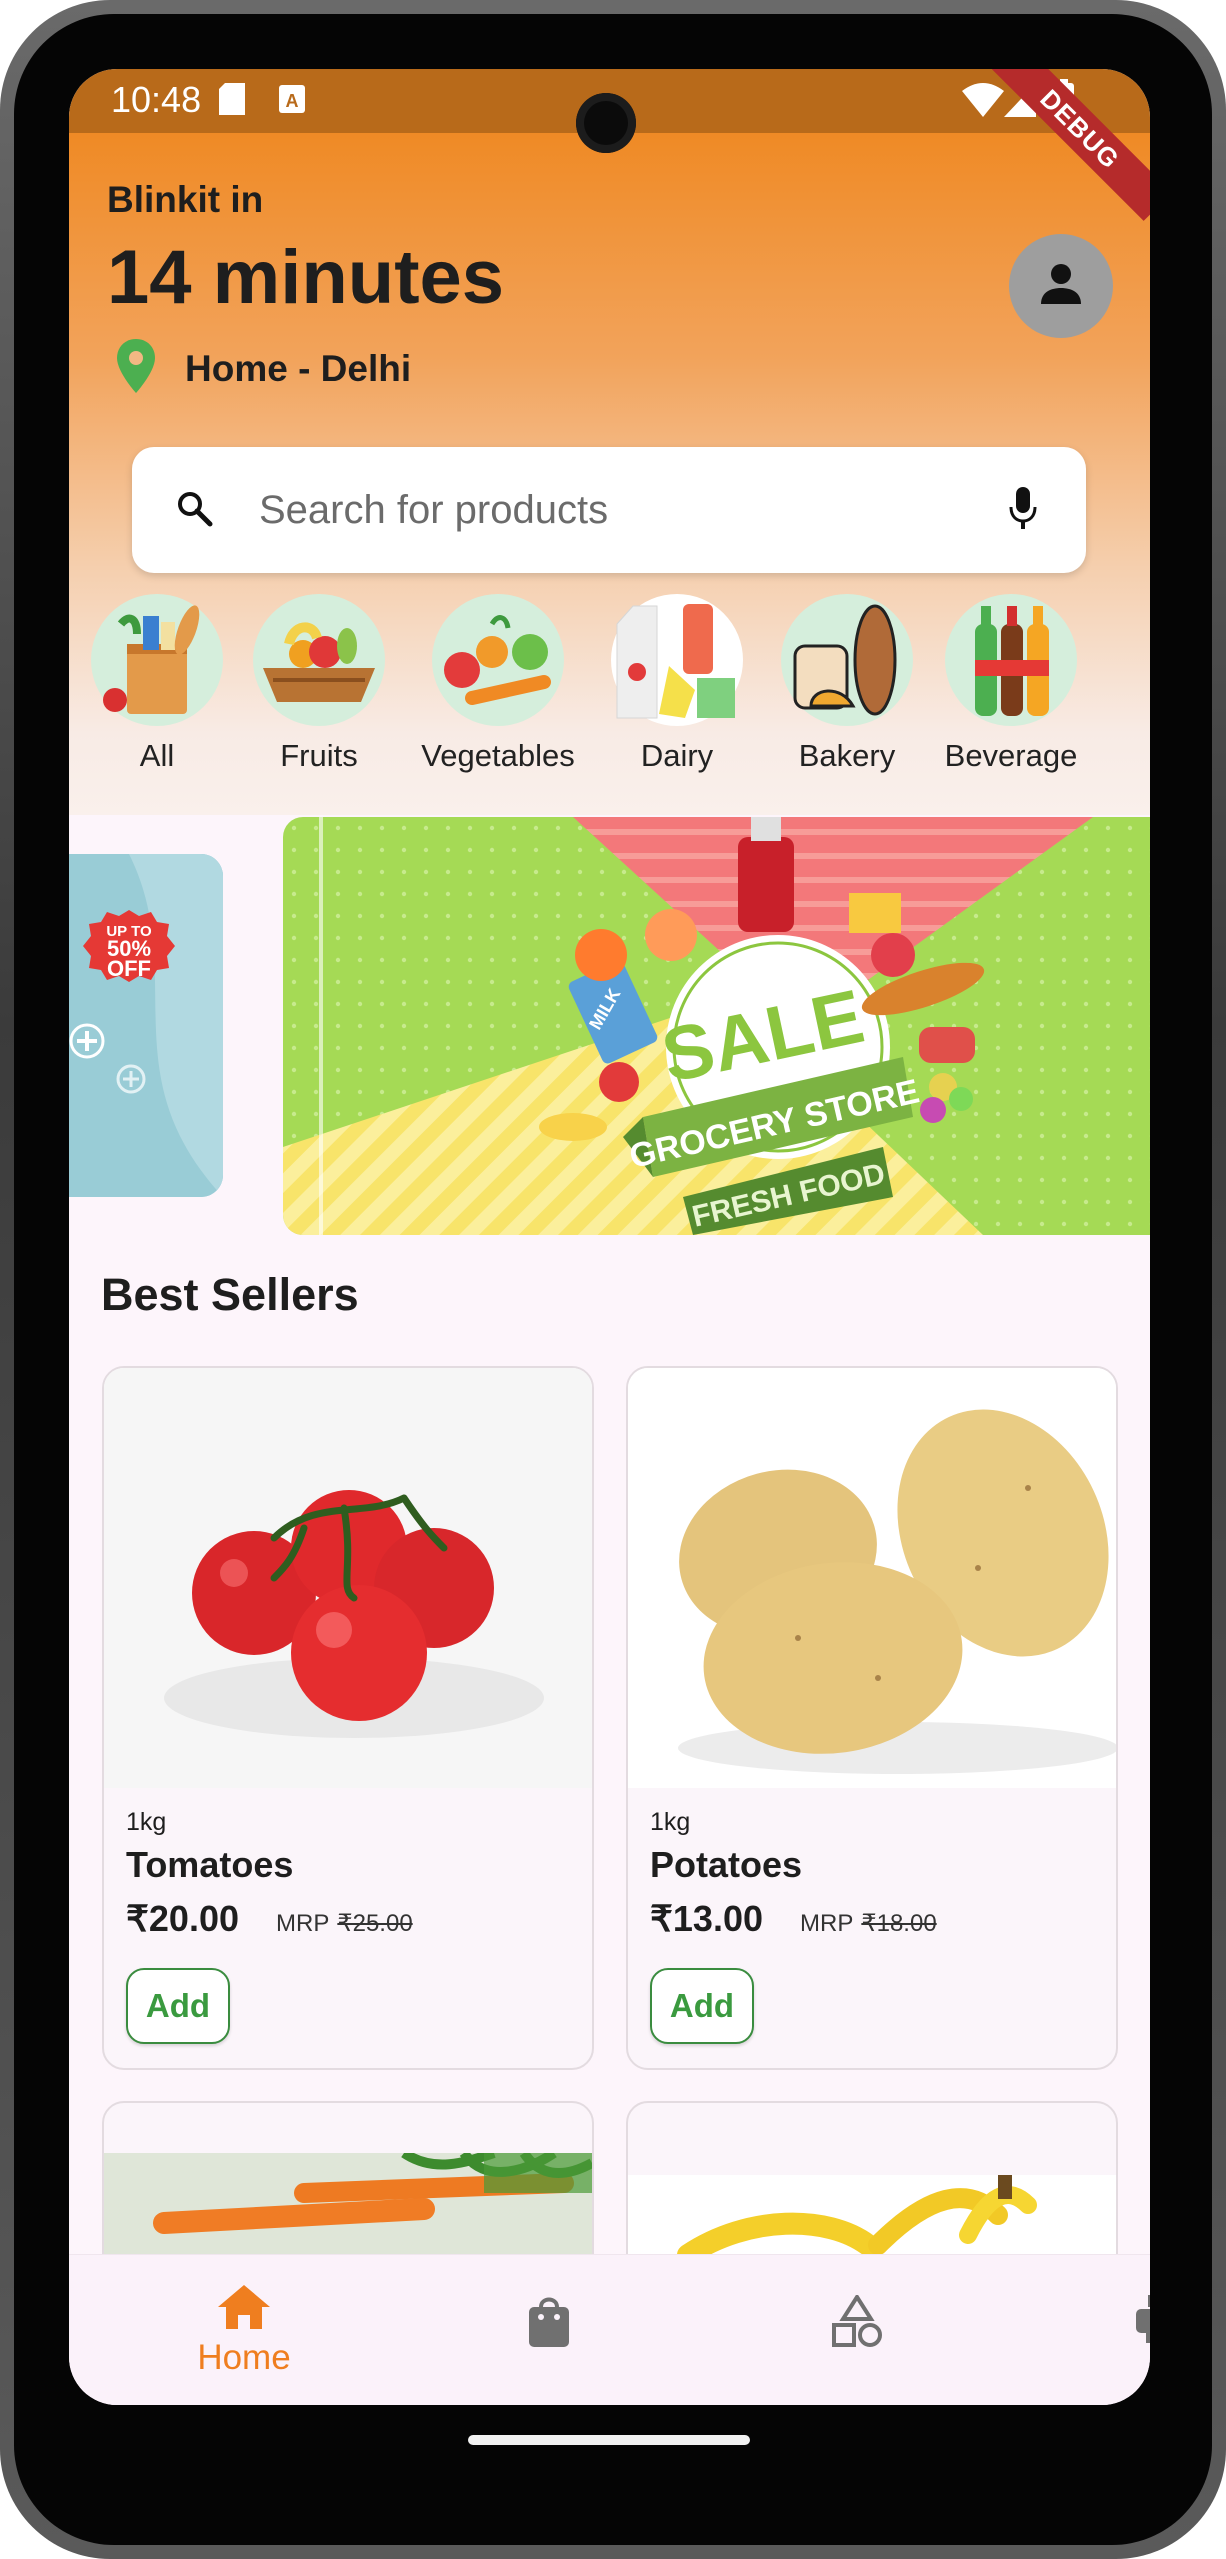 This screenshot has height=2559, width=1226. I want to click on category-label: Vegetables, so click(498, 755).